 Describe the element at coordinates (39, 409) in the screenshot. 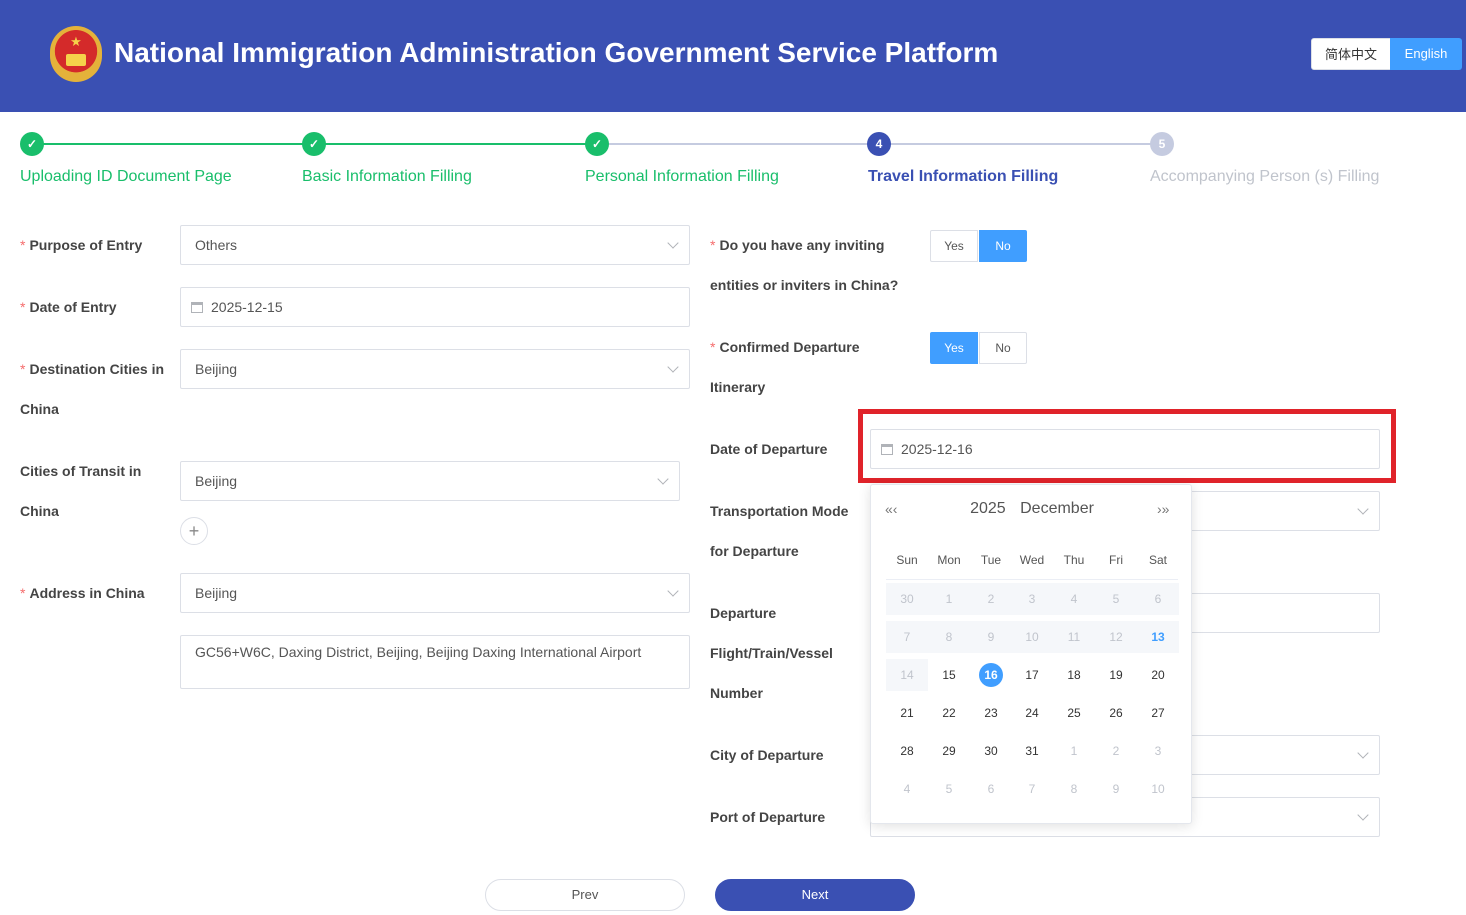

I see `destination-cities-label-line2: China` at that location.